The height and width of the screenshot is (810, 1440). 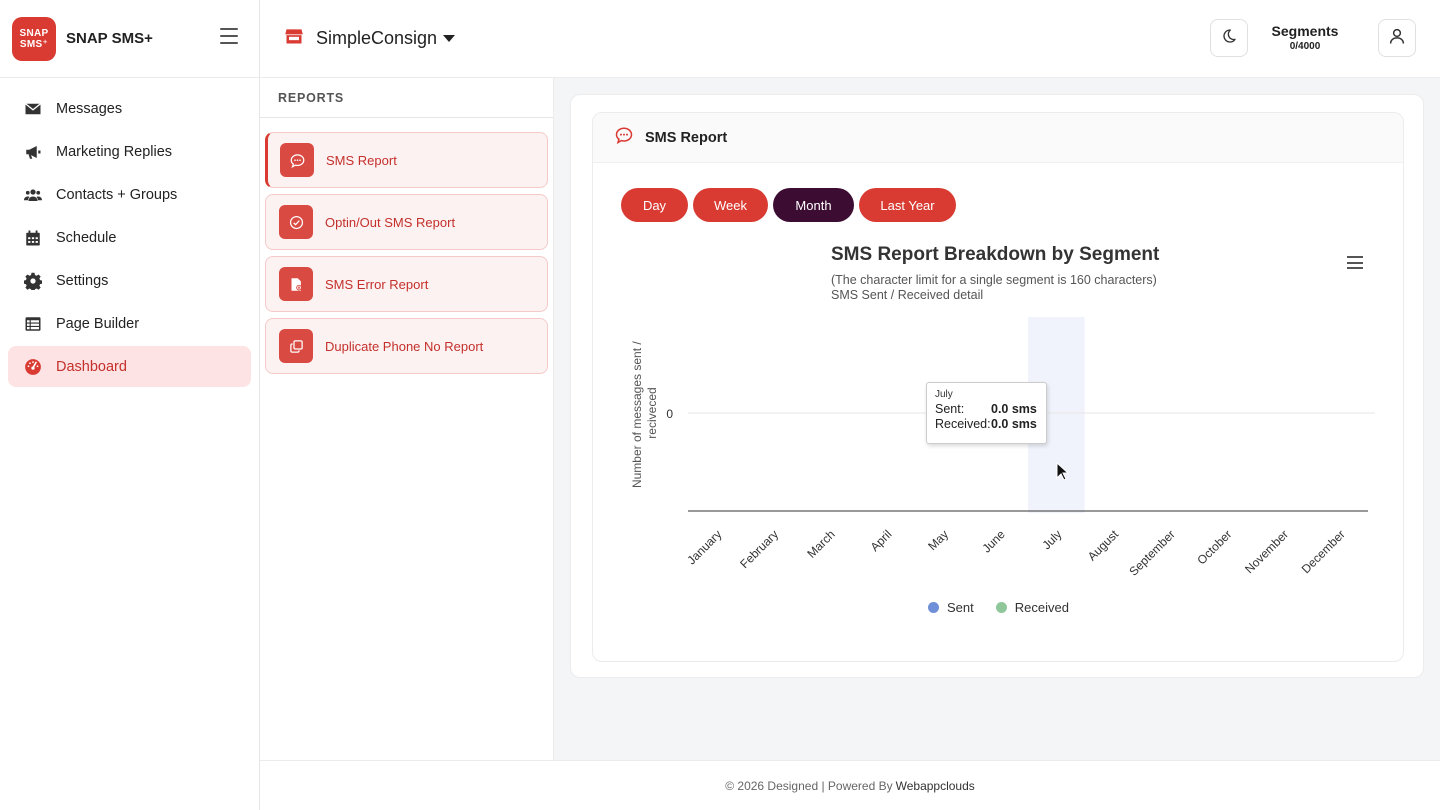 What do you see at coordinates (129, 237) in the screenshot?
I see `sidebar-item-schedule: Schedule` at bounding box center [129, 237].